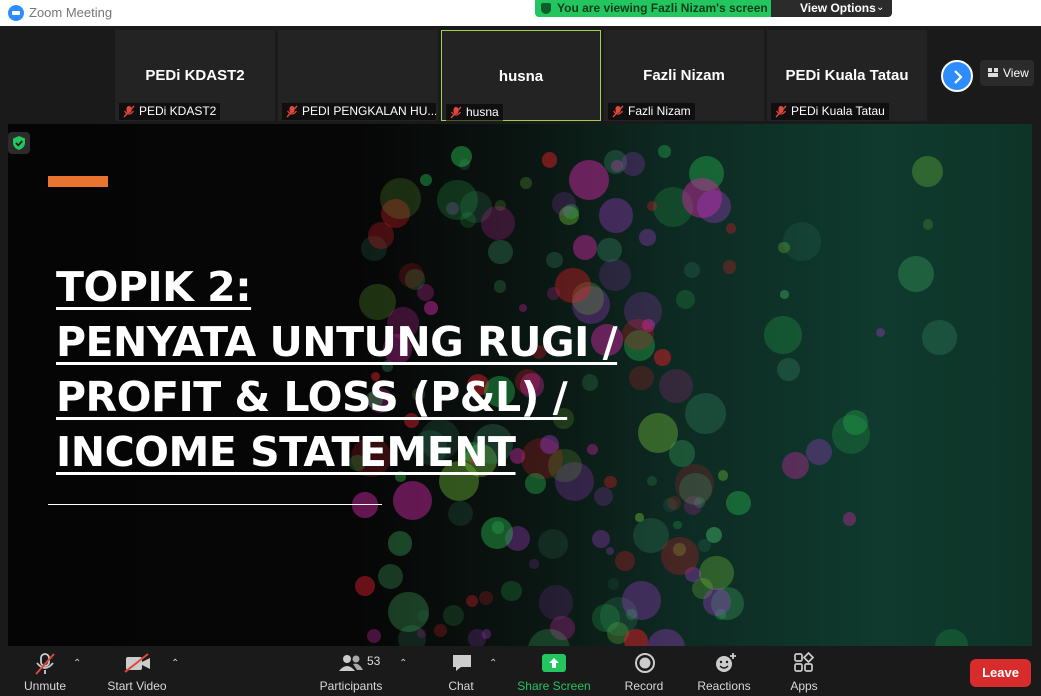 The image size is (1041, 696). What do you see at coordinates (462, 663) in the screenshot?
I see `chat-icon` at bounding box center [462, 663].